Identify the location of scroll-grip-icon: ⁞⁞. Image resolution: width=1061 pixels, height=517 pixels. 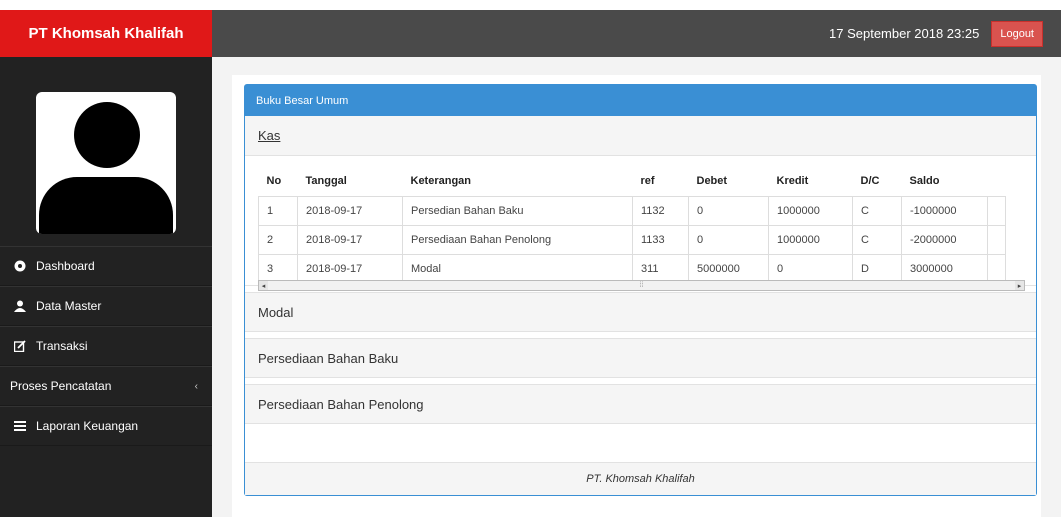
(642, 285).